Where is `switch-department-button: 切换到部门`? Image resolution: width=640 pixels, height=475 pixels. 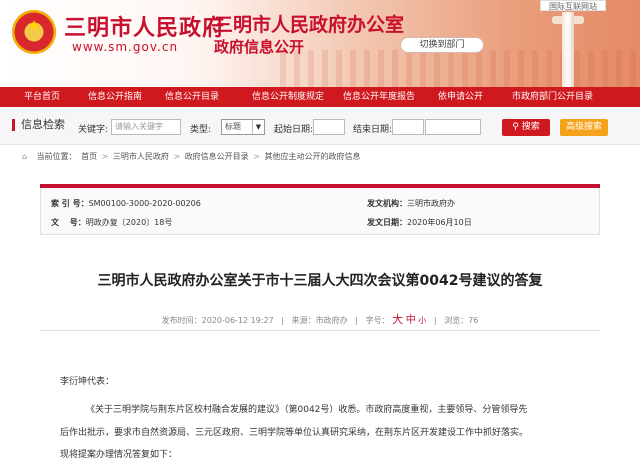
switch-department-button: 切换到部门 is located at coordinates (442, 45).